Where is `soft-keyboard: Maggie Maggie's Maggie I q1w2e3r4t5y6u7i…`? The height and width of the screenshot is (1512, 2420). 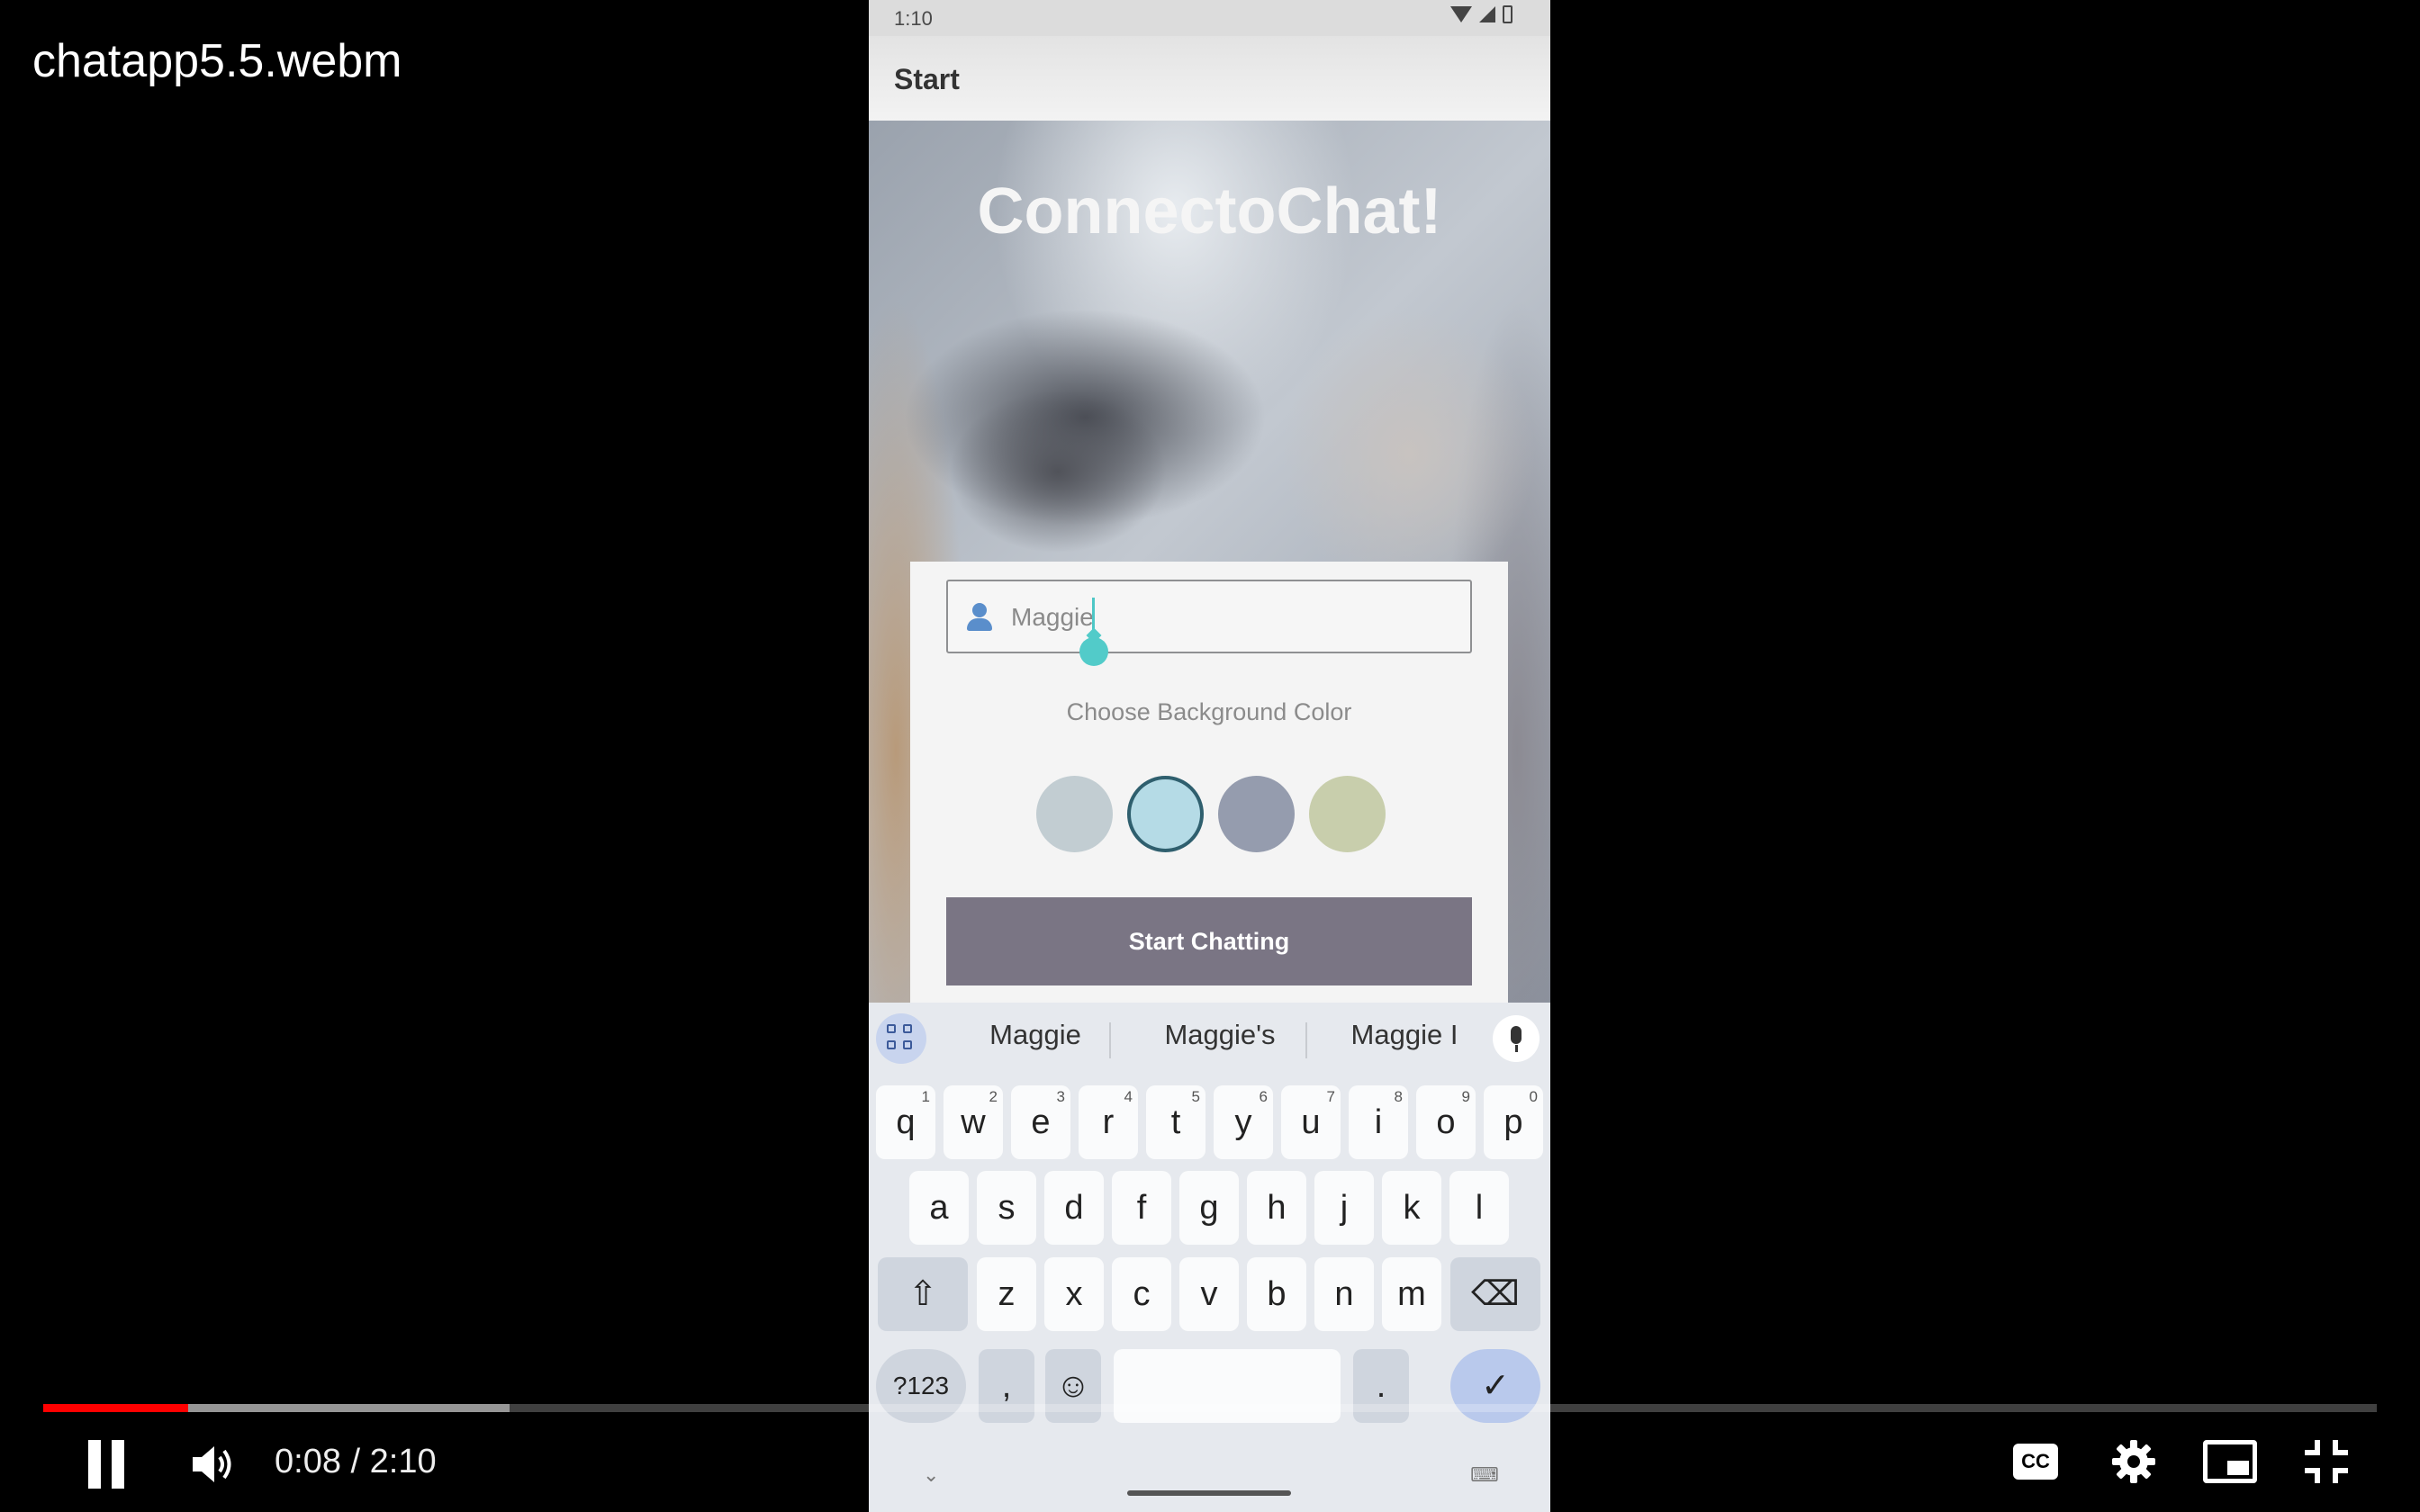
soft-keyboard: Maggie Maggie's Maggie I q1w2e3r4t5y6u7i… is located at coordinates (1209, 1257).